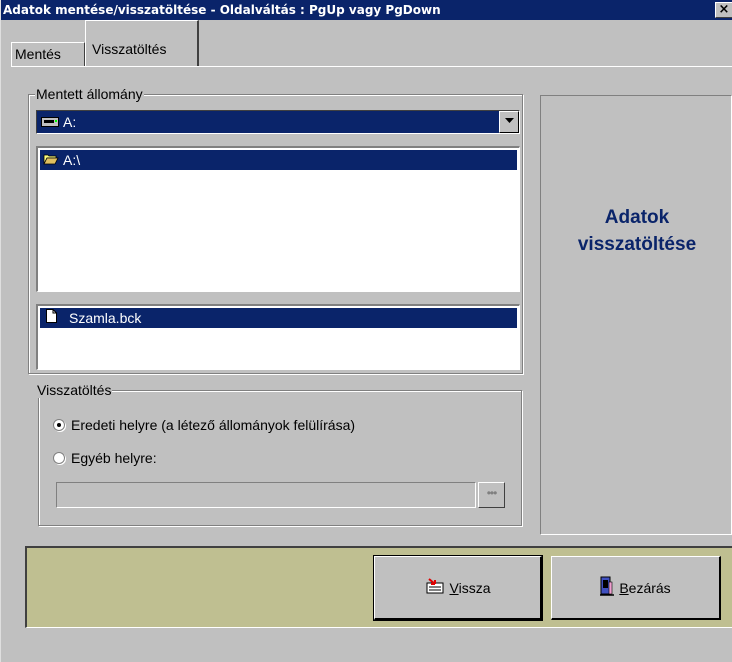 This screenshot has height=662, width=732. I want to click on tab-visszatoltes: Visszatöltés, so click(142, 43).